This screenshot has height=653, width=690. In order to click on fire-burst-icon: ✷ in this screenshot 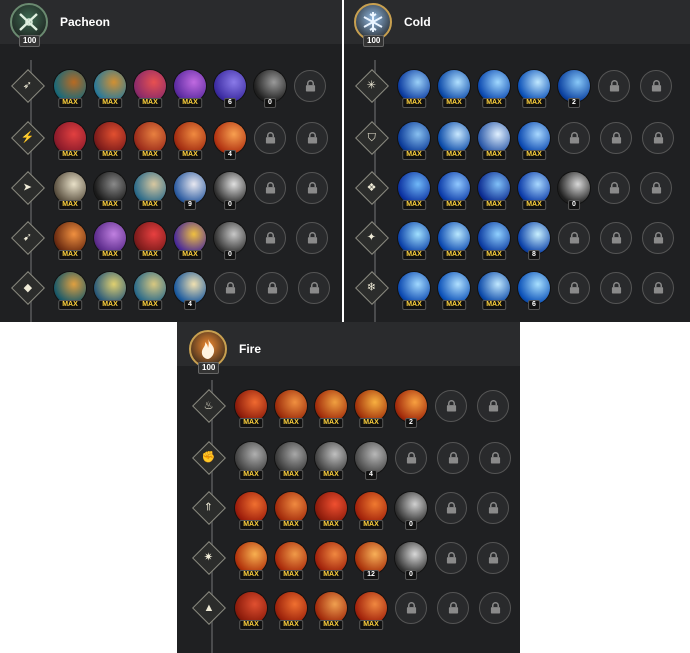, I will do `click(209, 558)`.